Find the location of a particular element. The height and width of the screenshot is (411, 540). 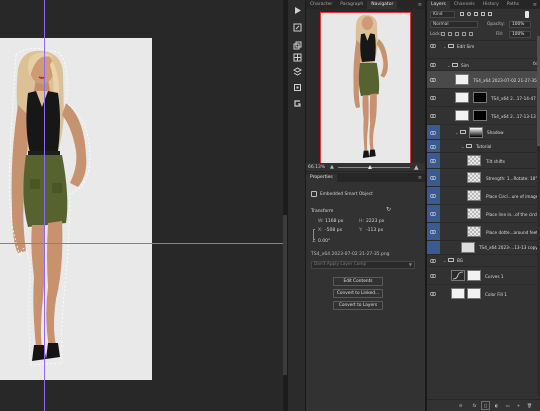

layer-place-line: Place line in...of the circle is located at coordinates (483, 213).